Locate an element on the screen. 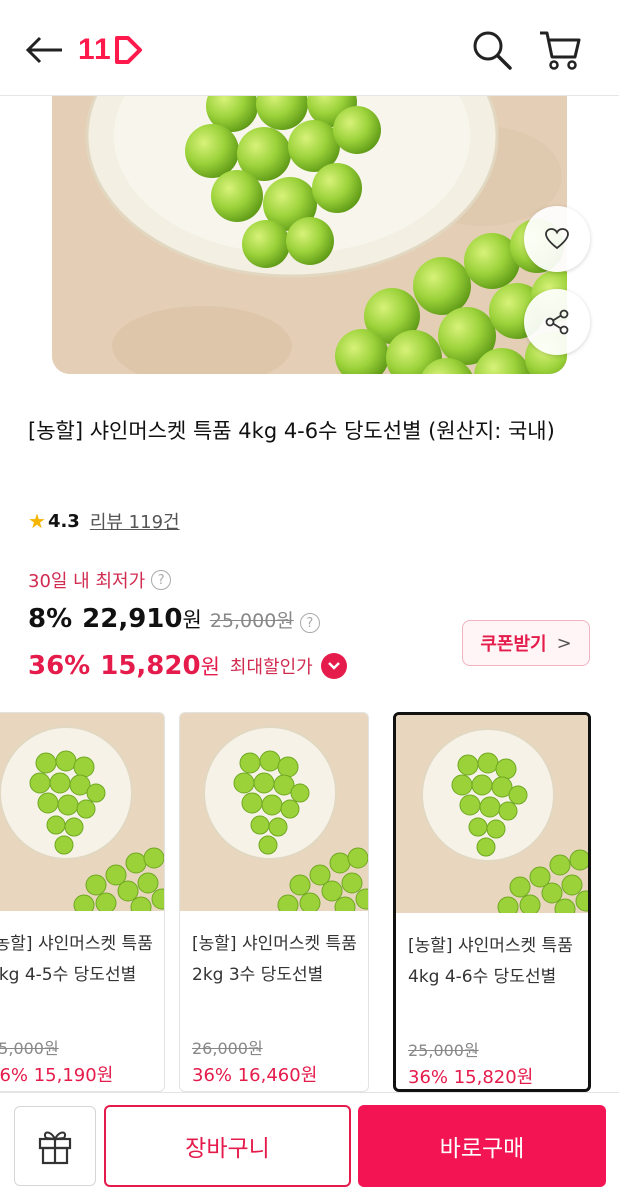 This screenshot has width=619, height=1200. rating-score: 4.3 is located at coordinates (63, 521).